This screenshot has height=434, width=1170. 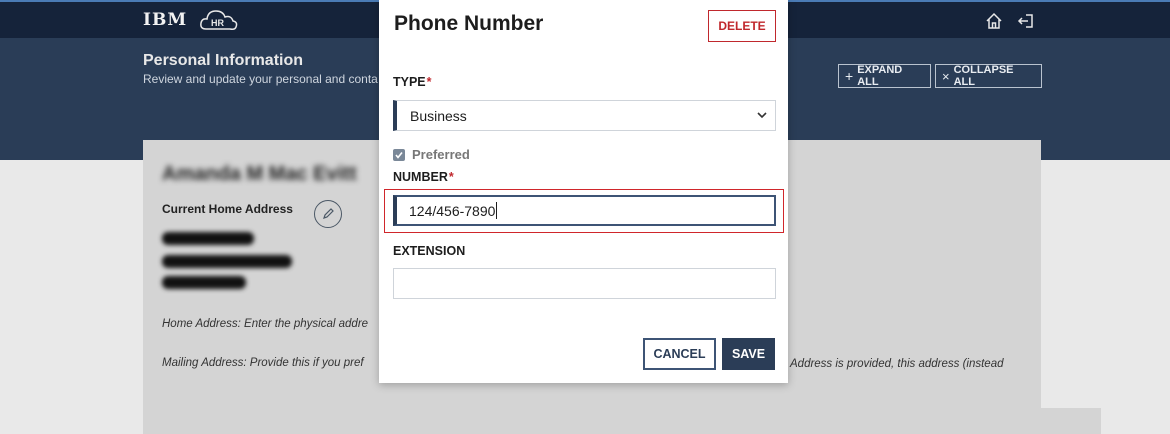 What do you see at coordinates (946, 76) in the screenshot?
I see `close-icon: ×` at bounding box center [946, 76].